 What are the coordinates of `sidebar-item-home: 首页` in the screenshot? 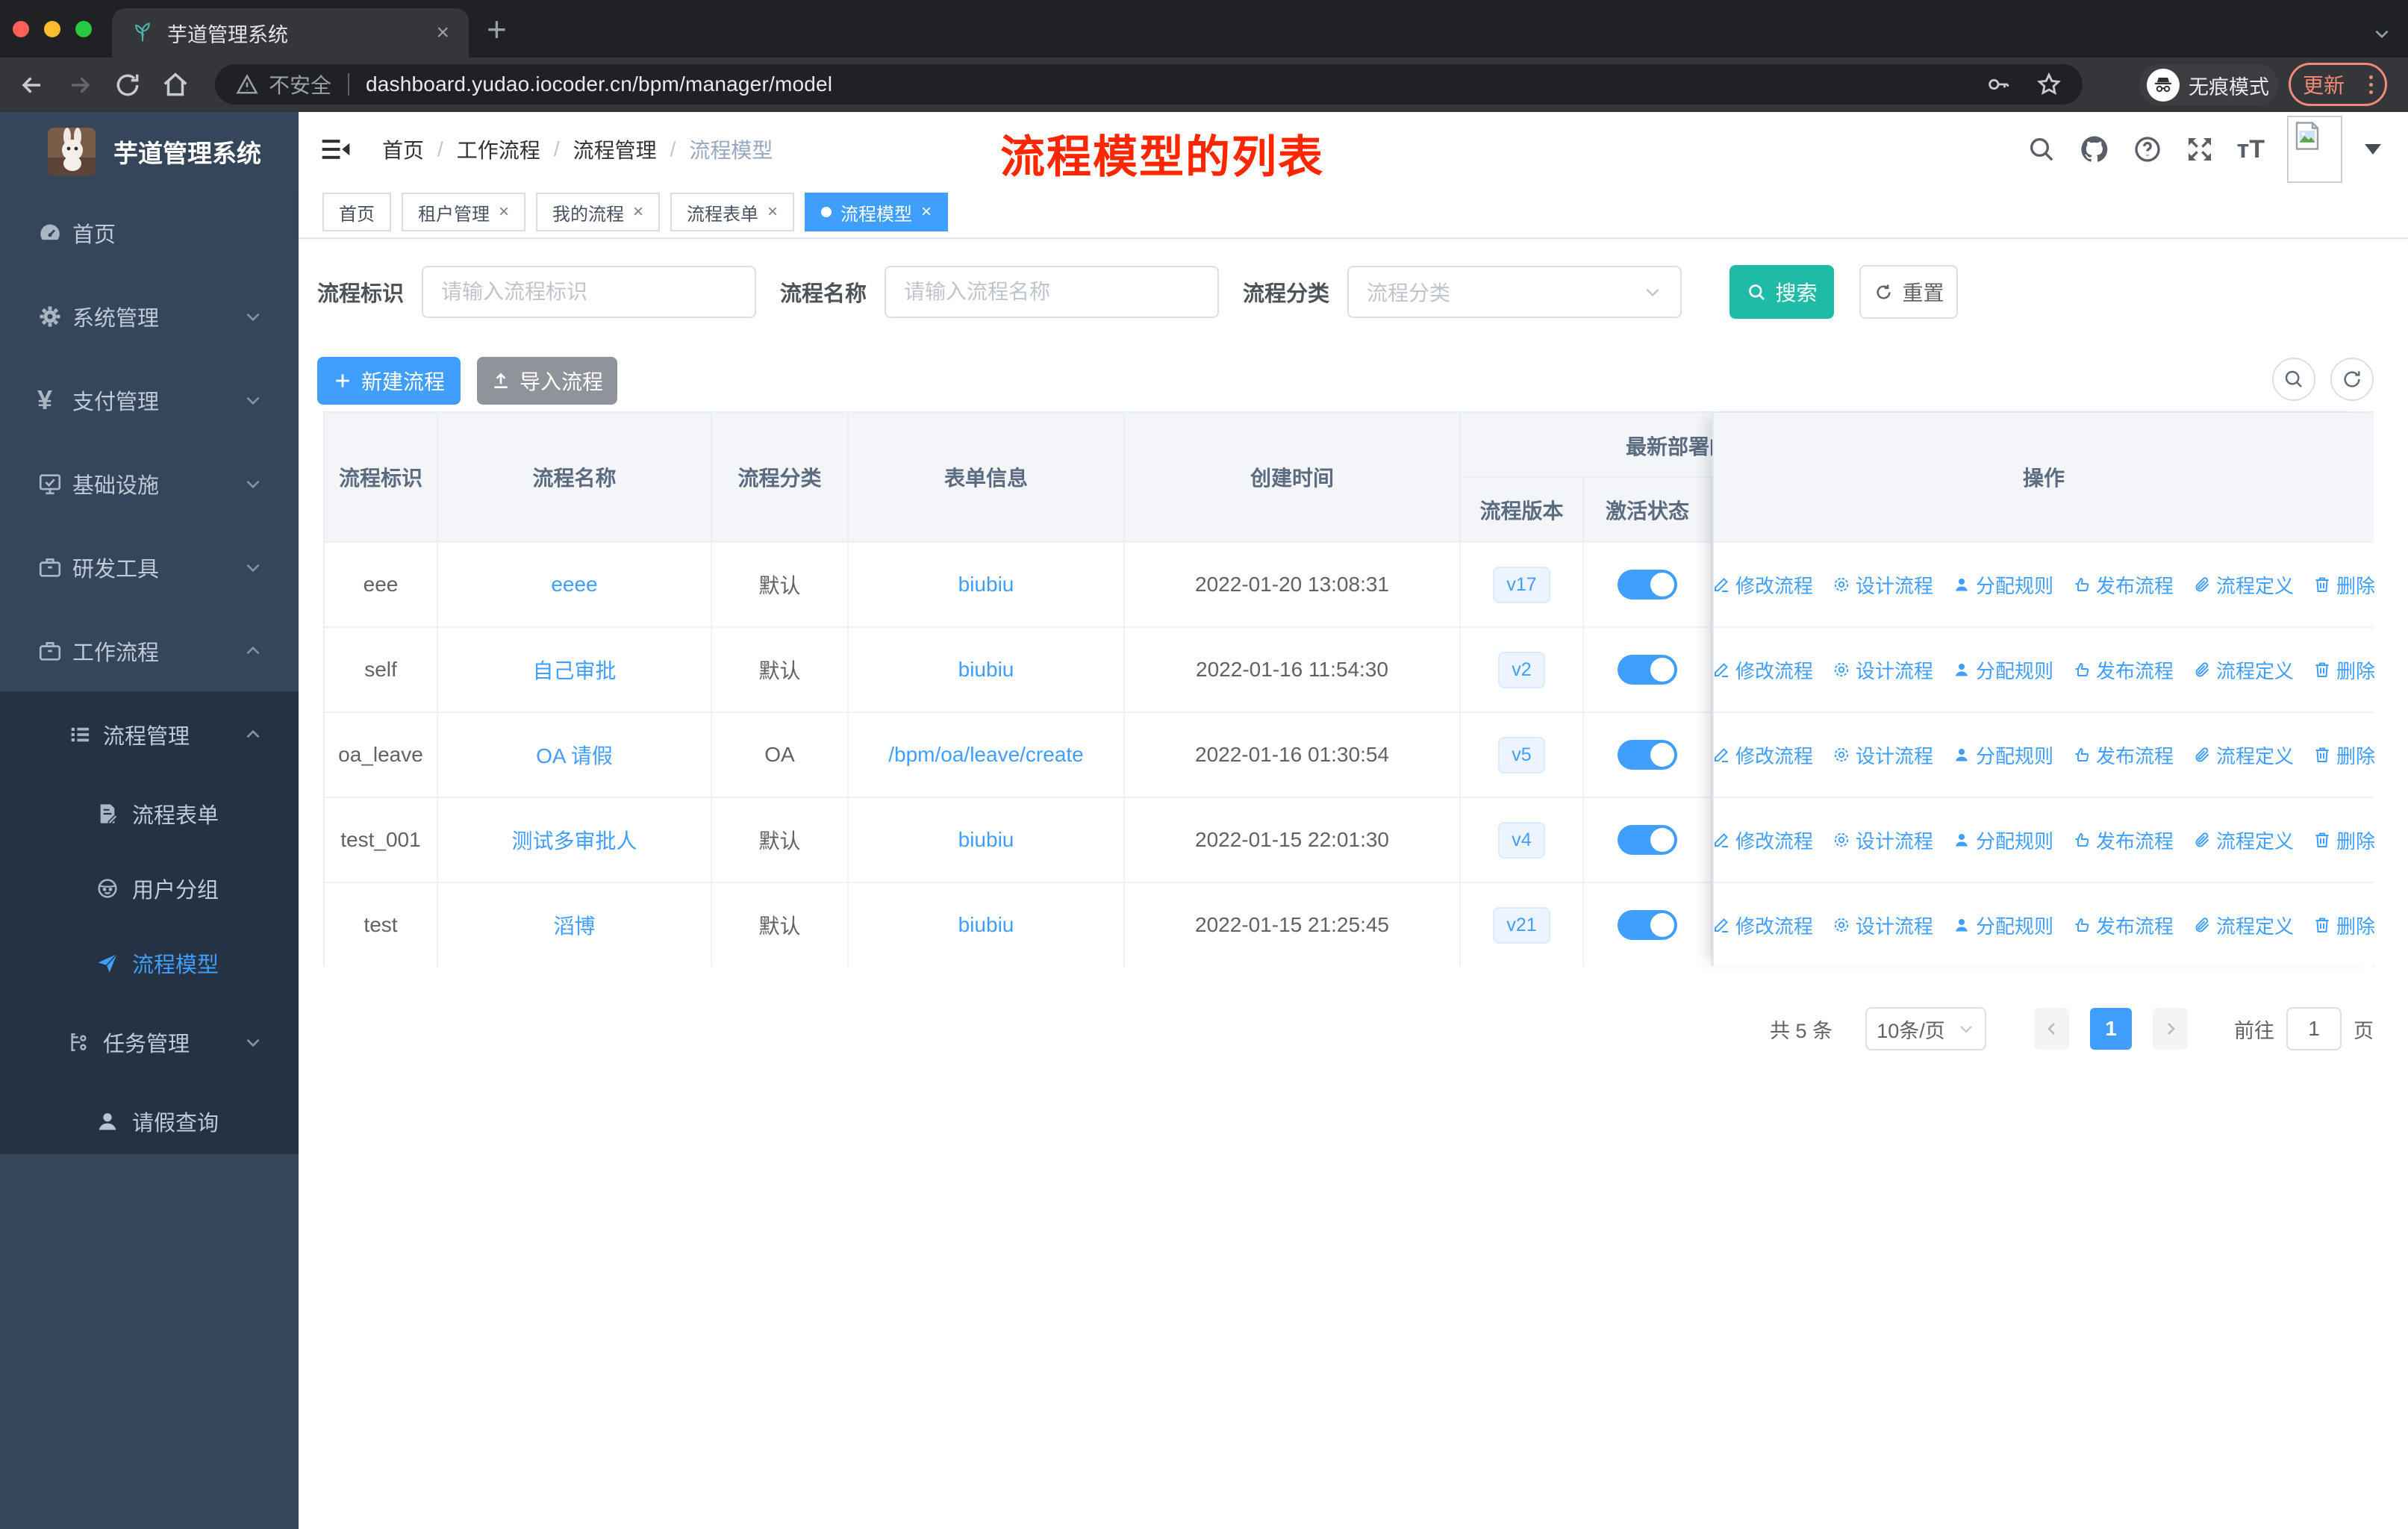 It's located at (149, 233).